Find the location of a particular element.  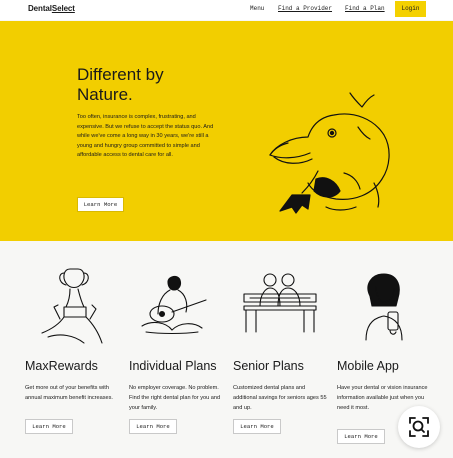

find-provider-link: Find a Provider is located at coordinates (305, 8).